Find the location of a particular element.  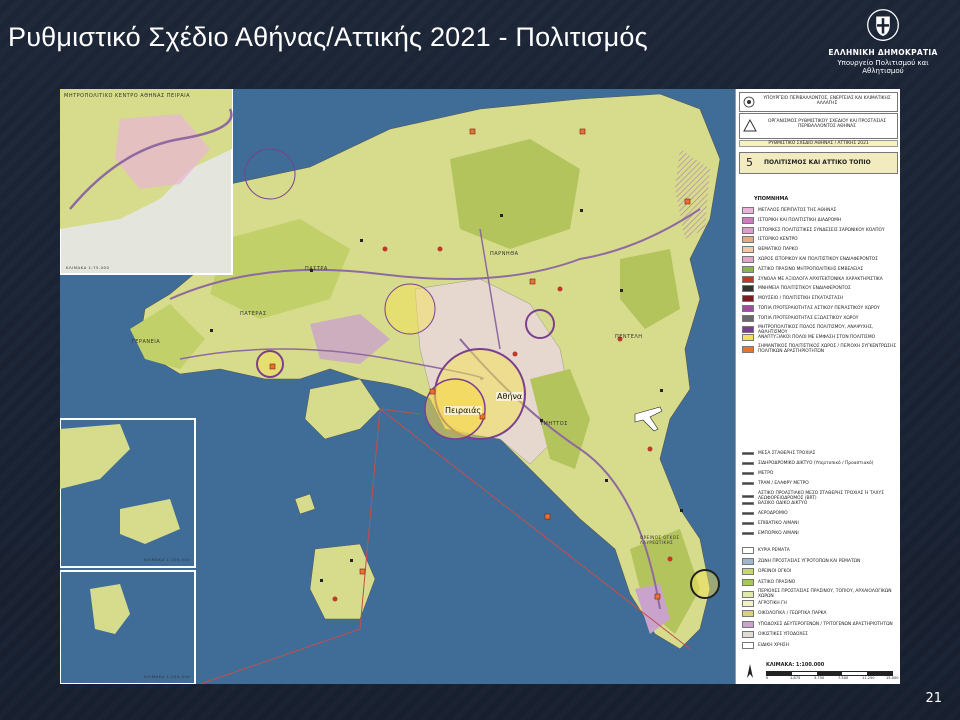

legend-item-label: ΙΣΤΟΡΙΚΟ ΚΕΝΤΡΟ is located at coordinates (778, 240).